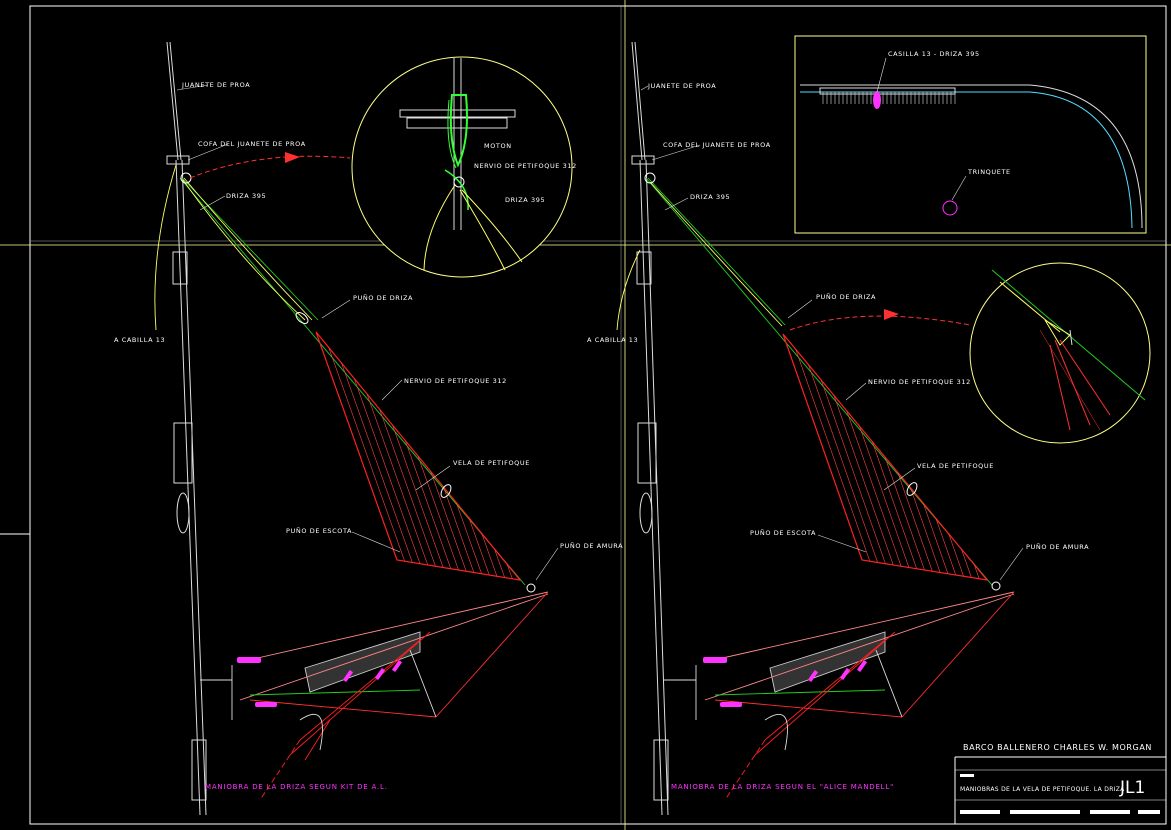  What do you see at coordinates (989, 172) in the screenshot?
I see `plan-label-trinquete: TRINQUETE` at bounding box center [989, 172].